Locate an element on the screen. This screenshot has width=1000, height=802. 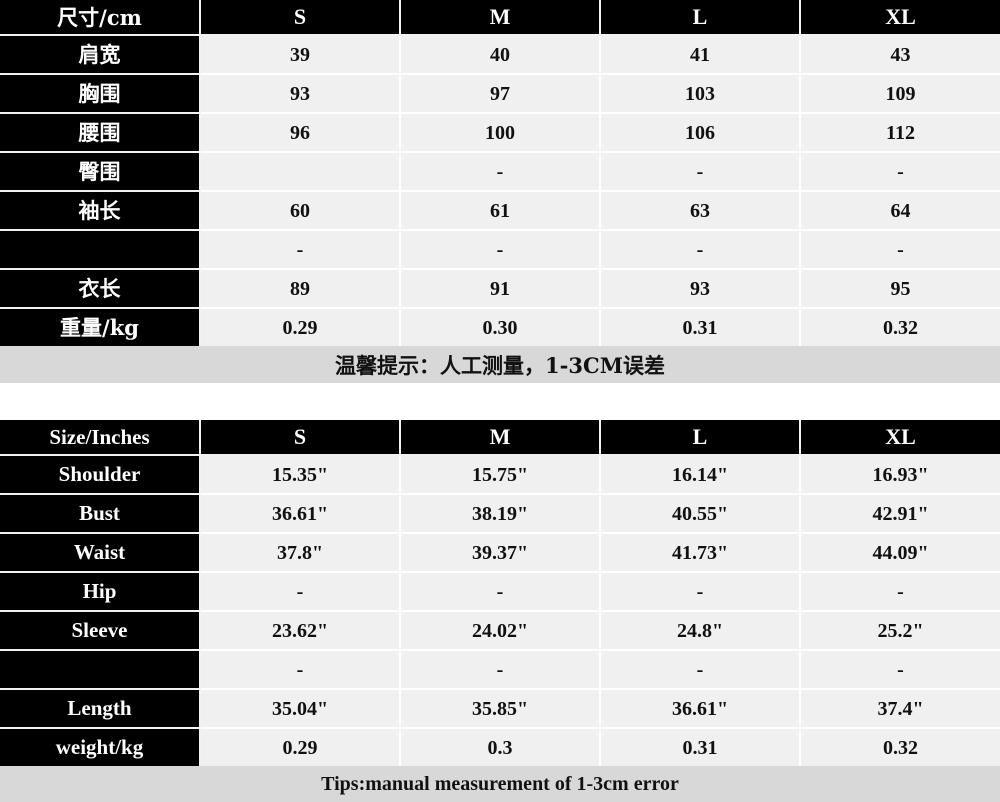
cell-m: 0.3 is located at coordinates (500, 747).